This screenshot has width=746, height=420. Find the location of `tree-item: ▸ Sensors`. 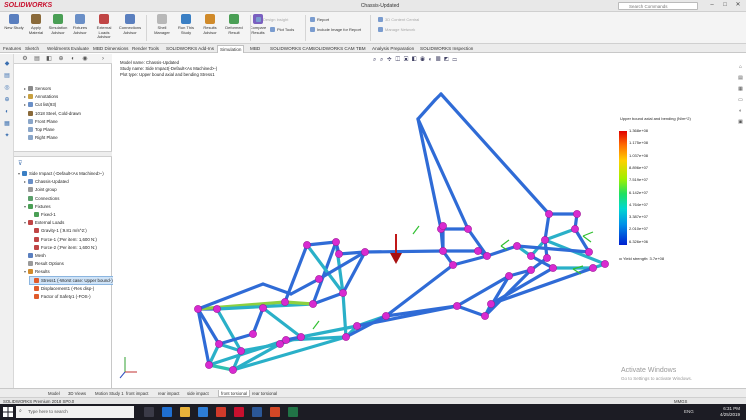

tree-item: ▸ Sensors is located at coordinates (37, 88).